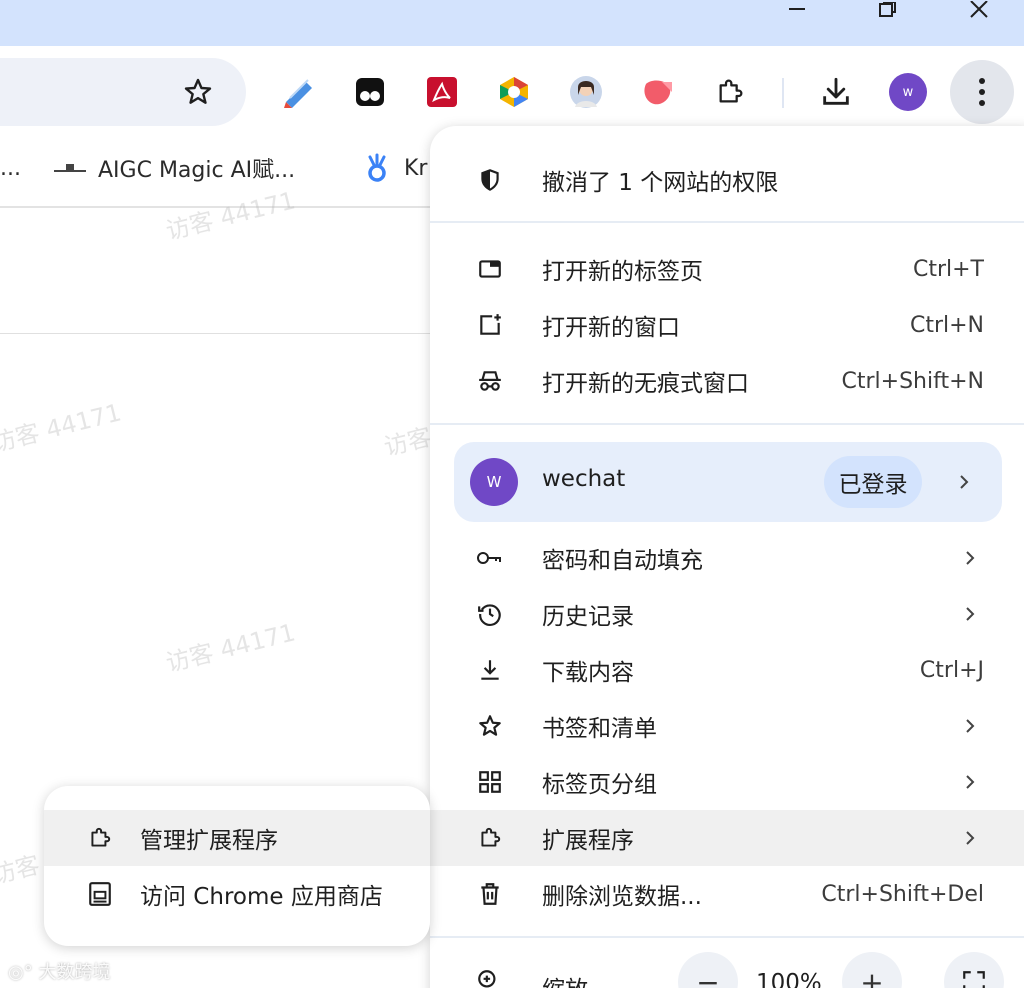 The width and height of the screenshot is (1024, 988). What do you see at coordinates (588, 673) in the screenshot?
I see `menu-item-label: 下载内容` at bounding box center [588, 673].